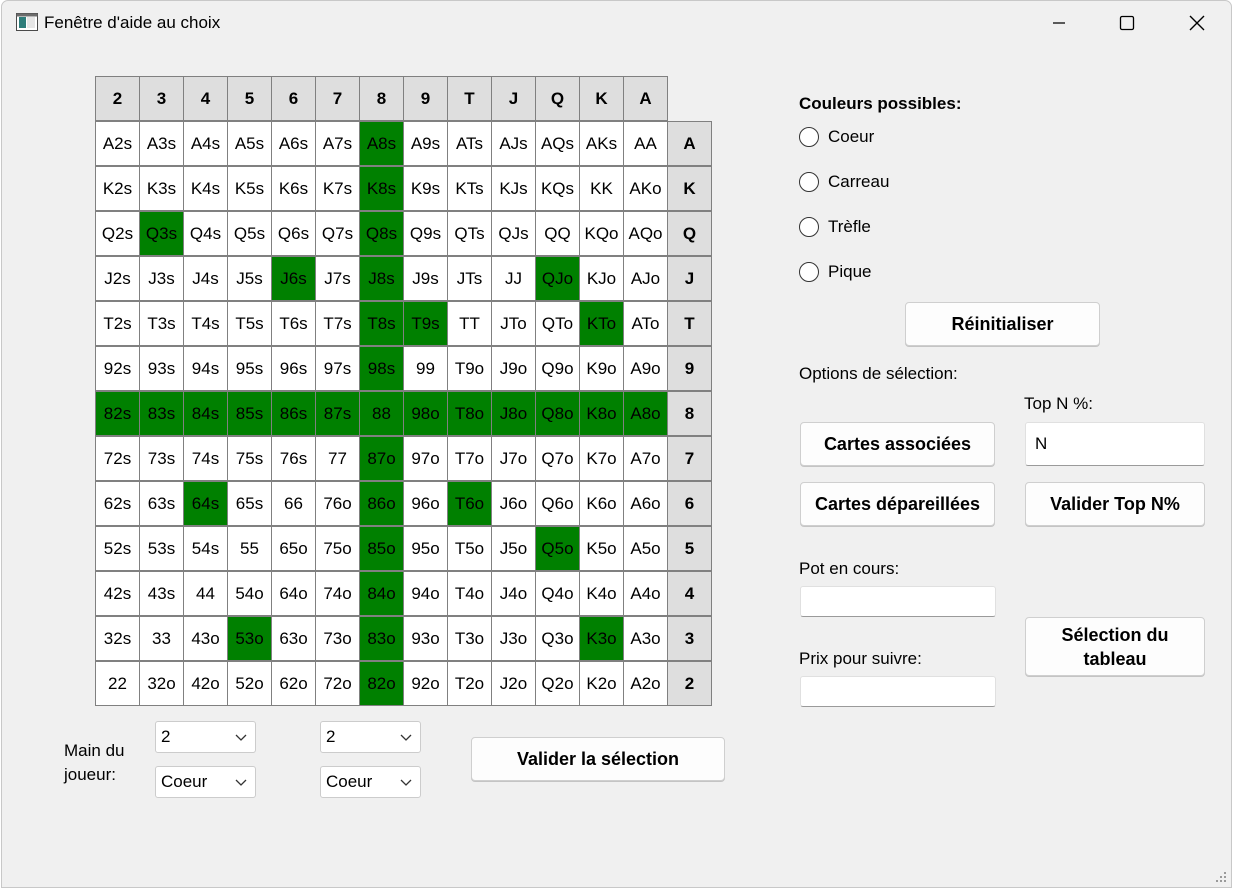 The height and width of the screenshot is (889, 1233). Describe the element at coordinates (161, 233) in the screenshot. I see `hand-cell: Q3s` at that location.